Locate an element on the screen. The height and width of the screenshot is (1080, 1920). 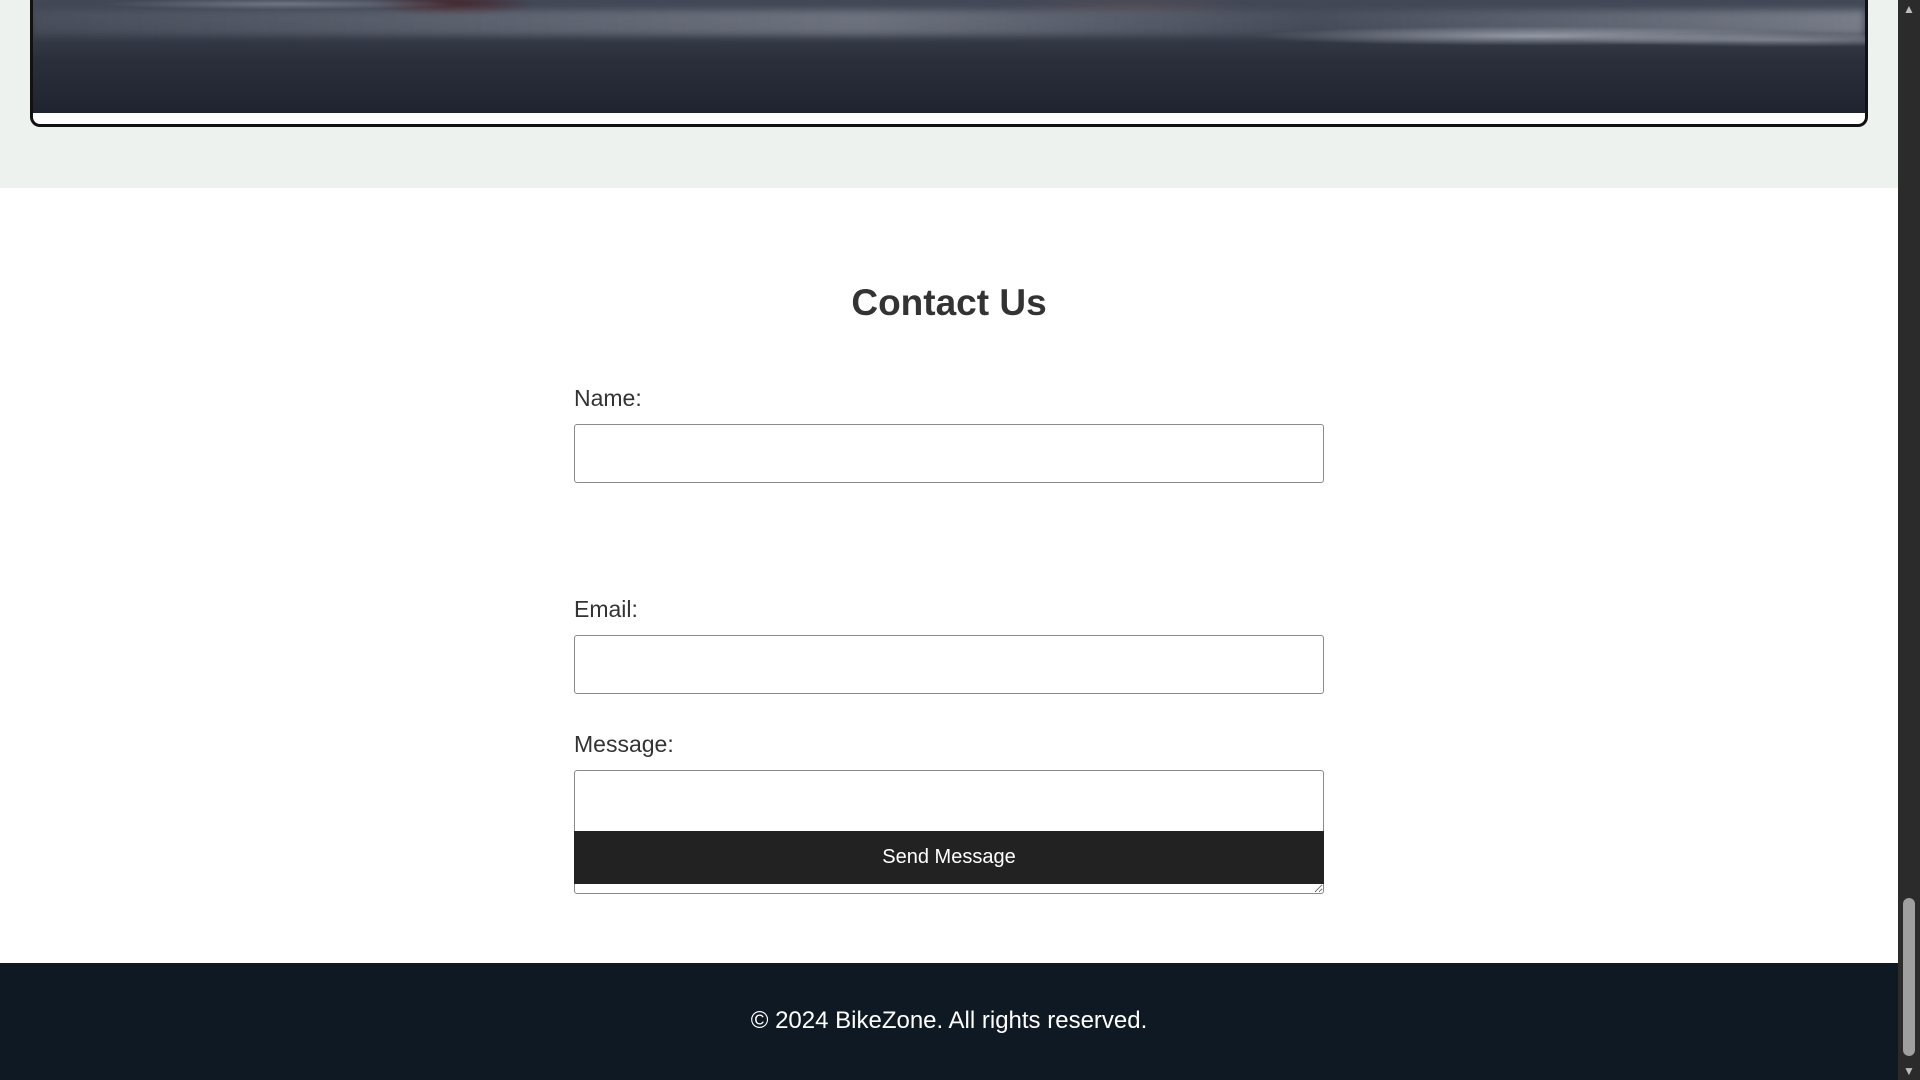
name-input is located at coordinates (949, 453).